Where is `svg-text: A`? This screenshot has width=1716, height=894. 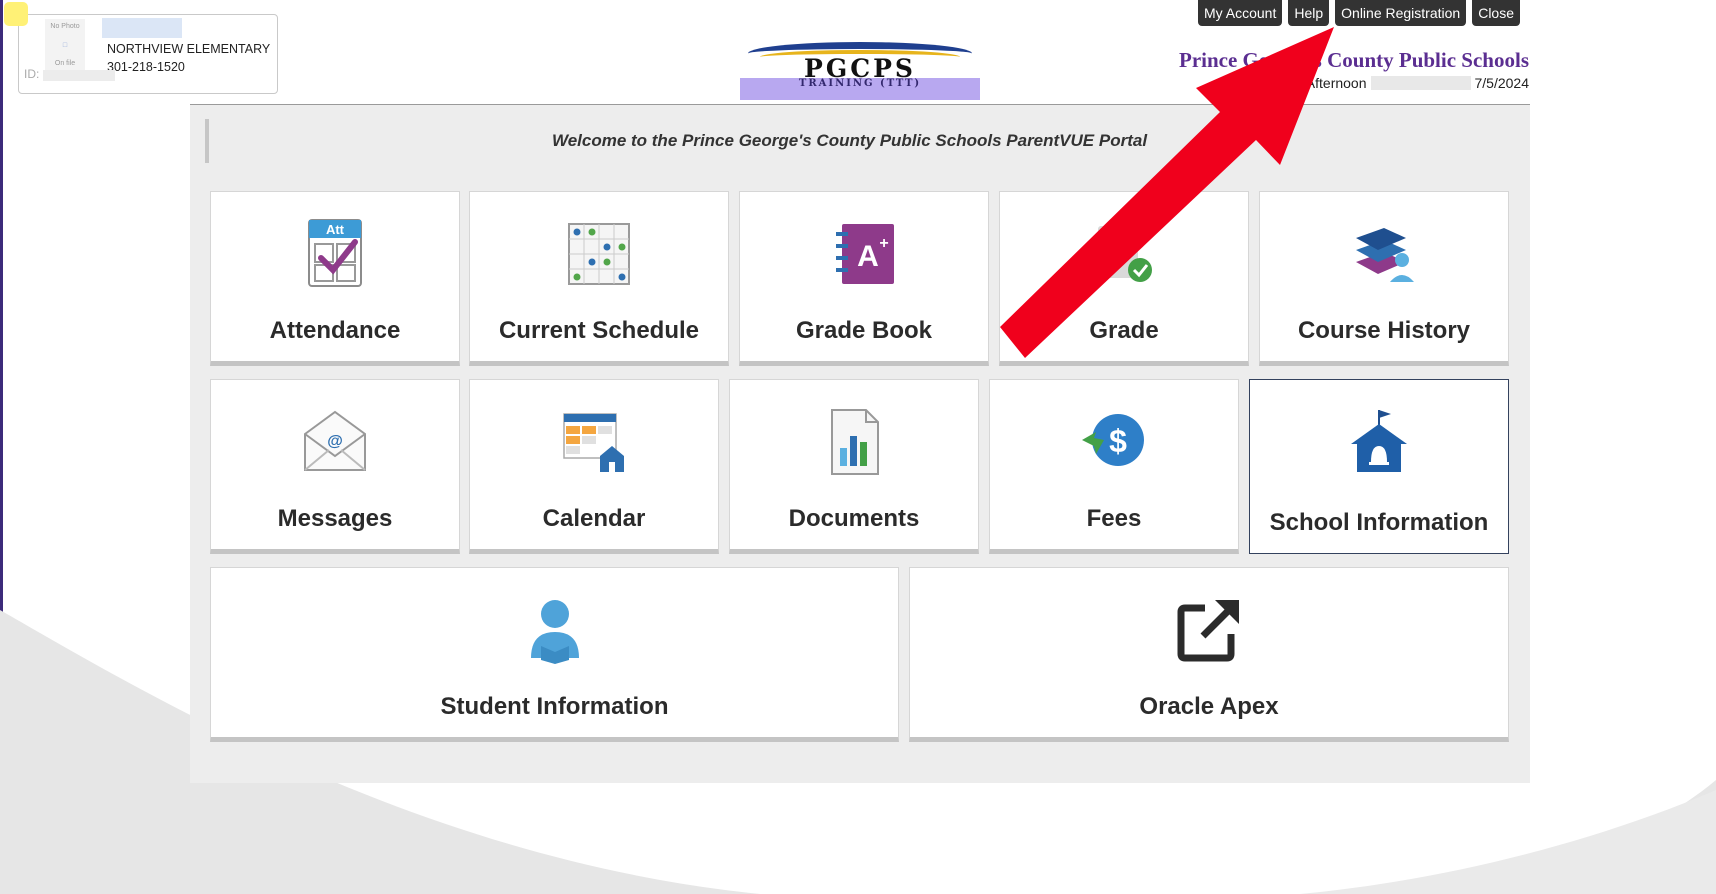 svg-text: A is located at coordinates (868, 256).